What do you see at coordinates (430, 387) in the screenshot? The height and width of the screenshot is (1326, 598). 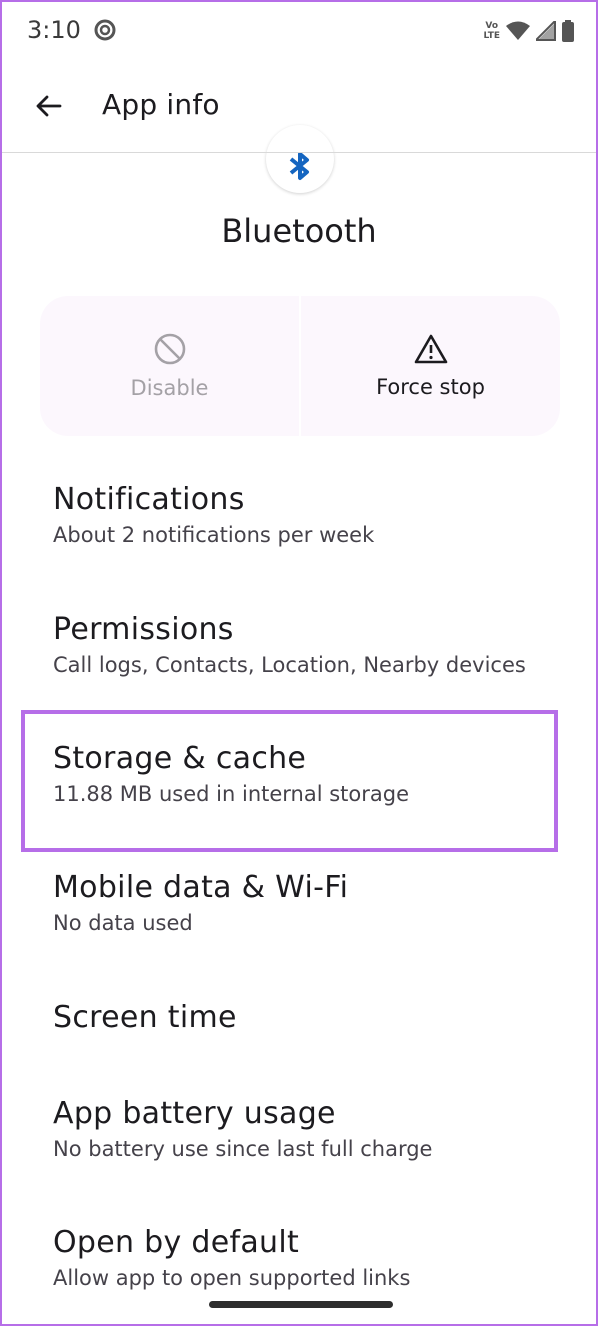 I see `force-stop-label: Force stop` at bounding box center [430, 387].